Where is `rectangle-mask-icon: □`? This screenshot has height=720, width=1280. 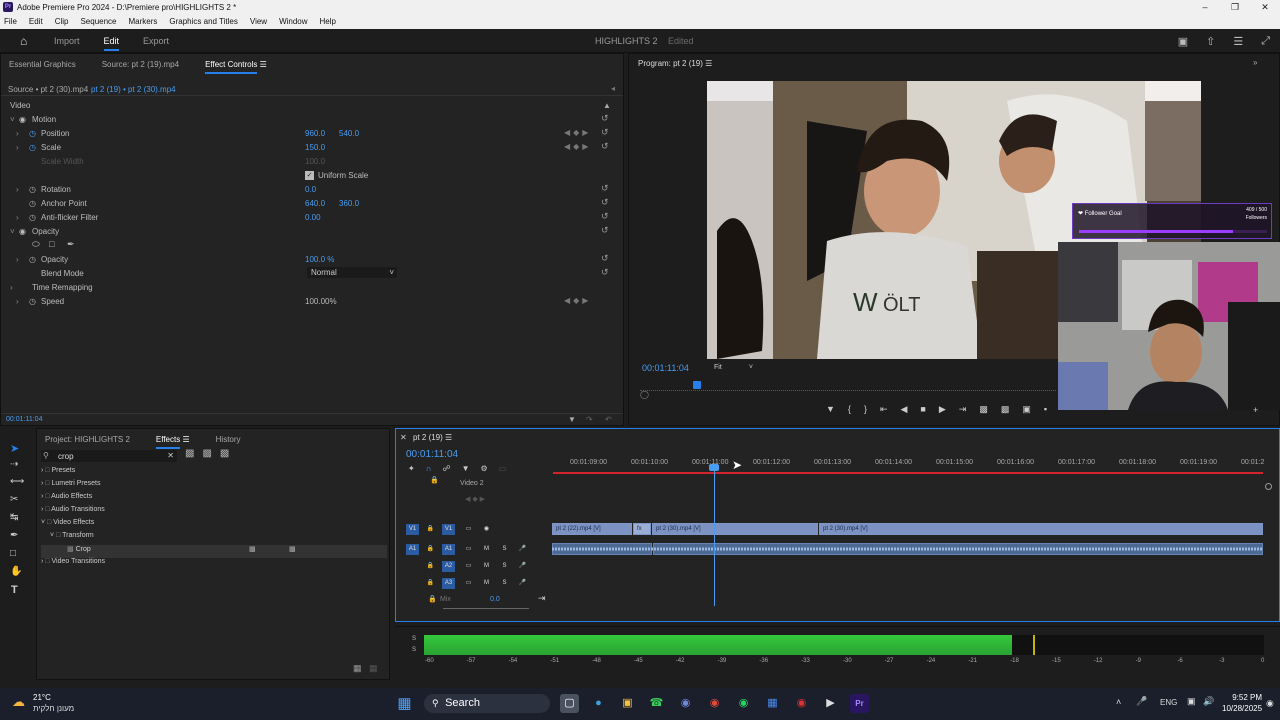
rectangle-mask-icon: □ is located at coordinates (51, 244).